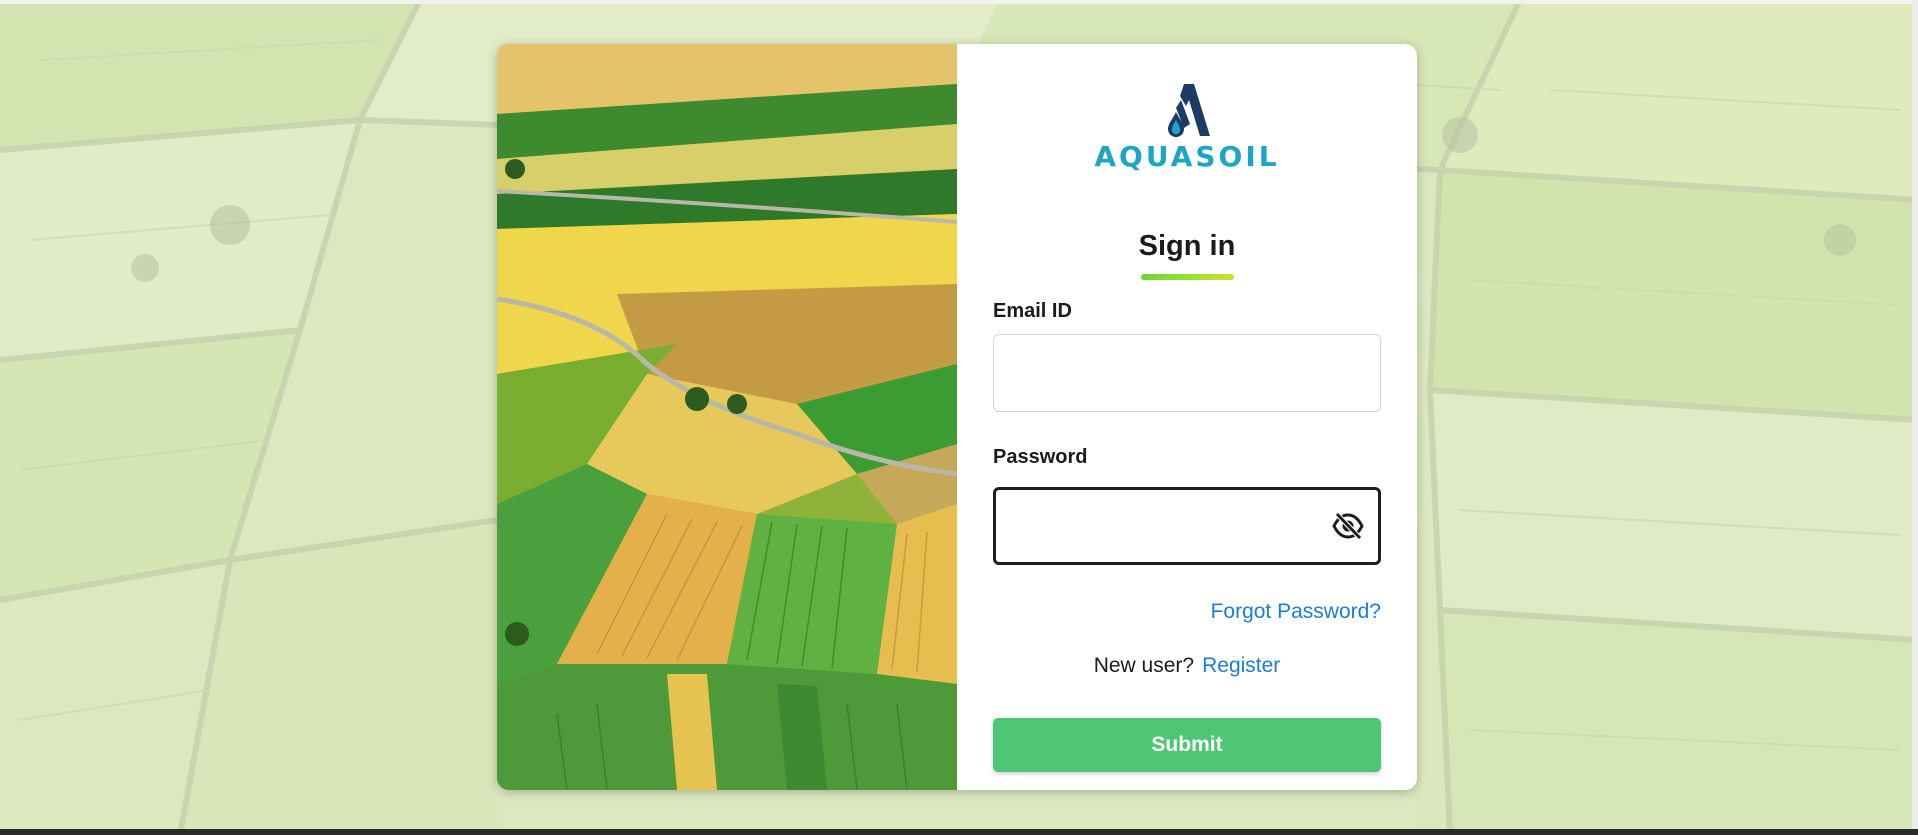  What do you see at coordinates (1348, 526) in the screenshot?
I see `eye-slash-icon` at bounding box center [1348, 526].